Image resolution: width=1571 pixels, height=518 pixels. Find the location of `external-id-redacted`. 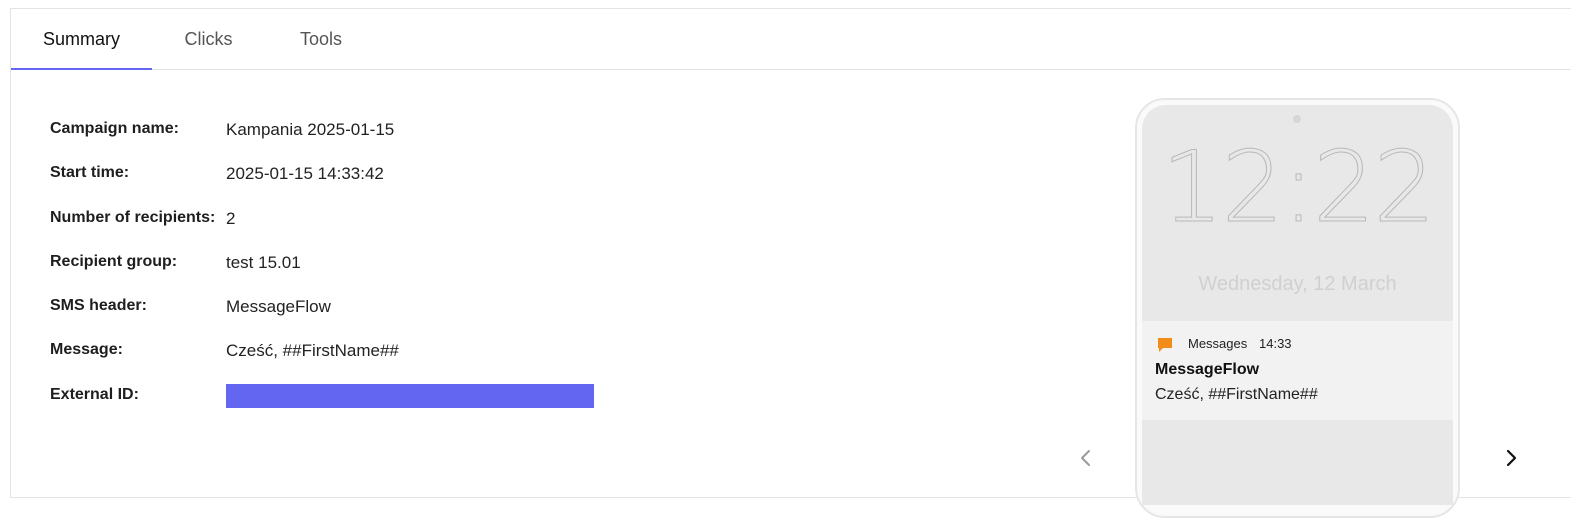

external-id-redacted is located at coordinates (410, 395).